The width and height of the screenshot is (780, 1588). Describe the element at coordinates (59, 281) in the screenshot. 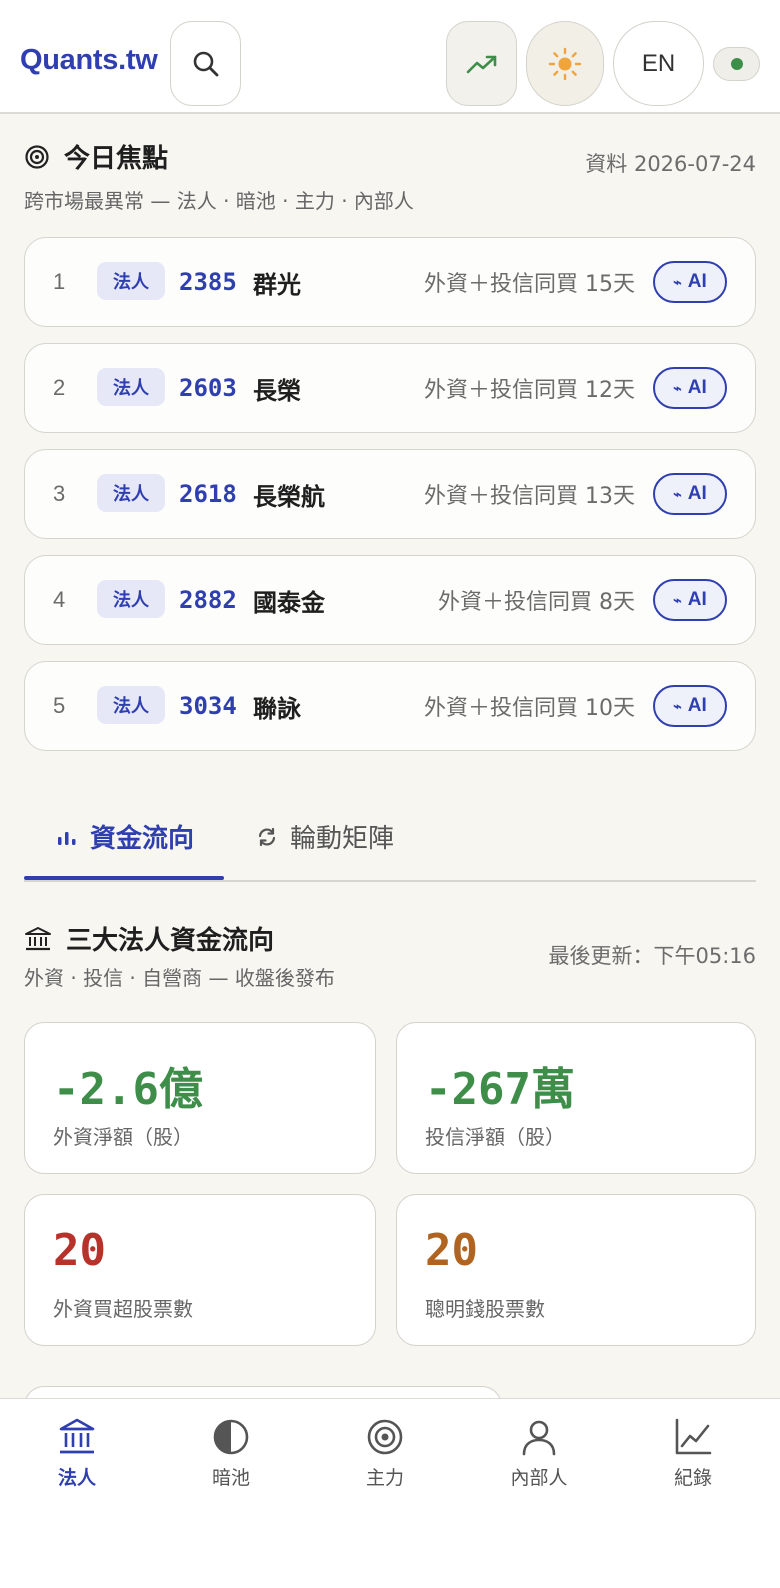

I see `focus-rank: 1` at that location.